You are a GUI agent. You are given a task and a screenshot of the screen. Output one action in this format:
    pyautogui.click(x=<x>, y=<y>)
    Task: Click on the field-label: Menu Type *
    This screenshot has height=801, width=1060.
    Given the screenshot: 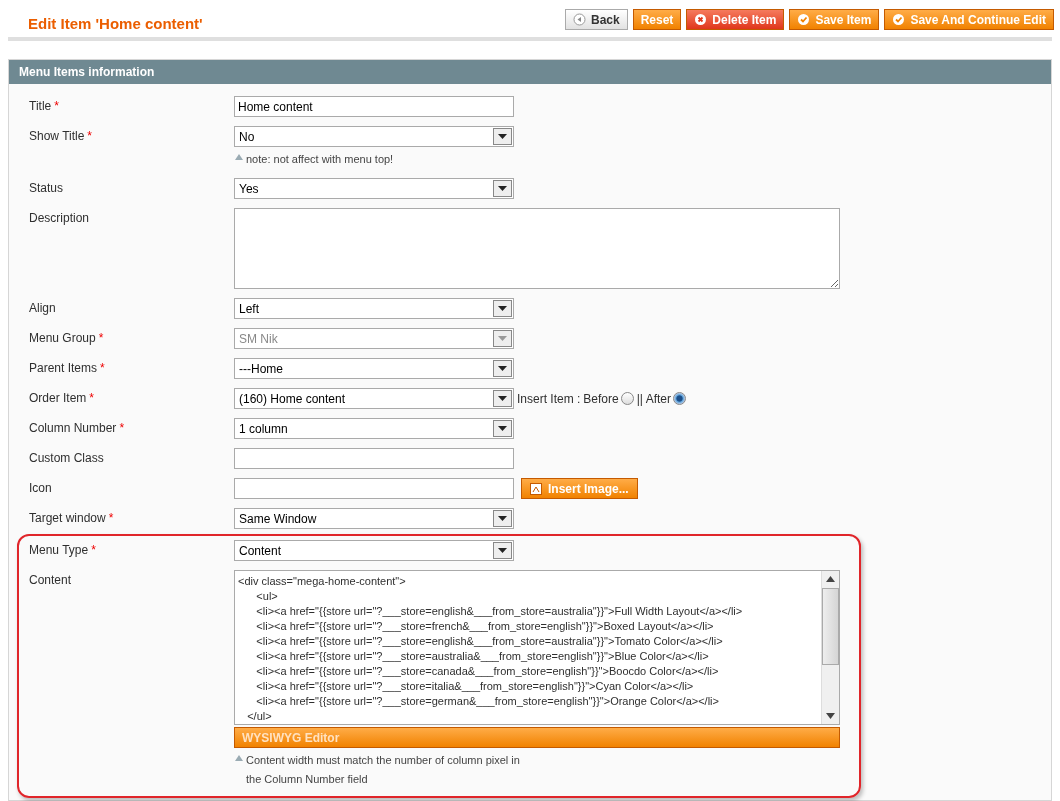 What is the action you would take?
    pyautogui.click(x=63, y=550)
    